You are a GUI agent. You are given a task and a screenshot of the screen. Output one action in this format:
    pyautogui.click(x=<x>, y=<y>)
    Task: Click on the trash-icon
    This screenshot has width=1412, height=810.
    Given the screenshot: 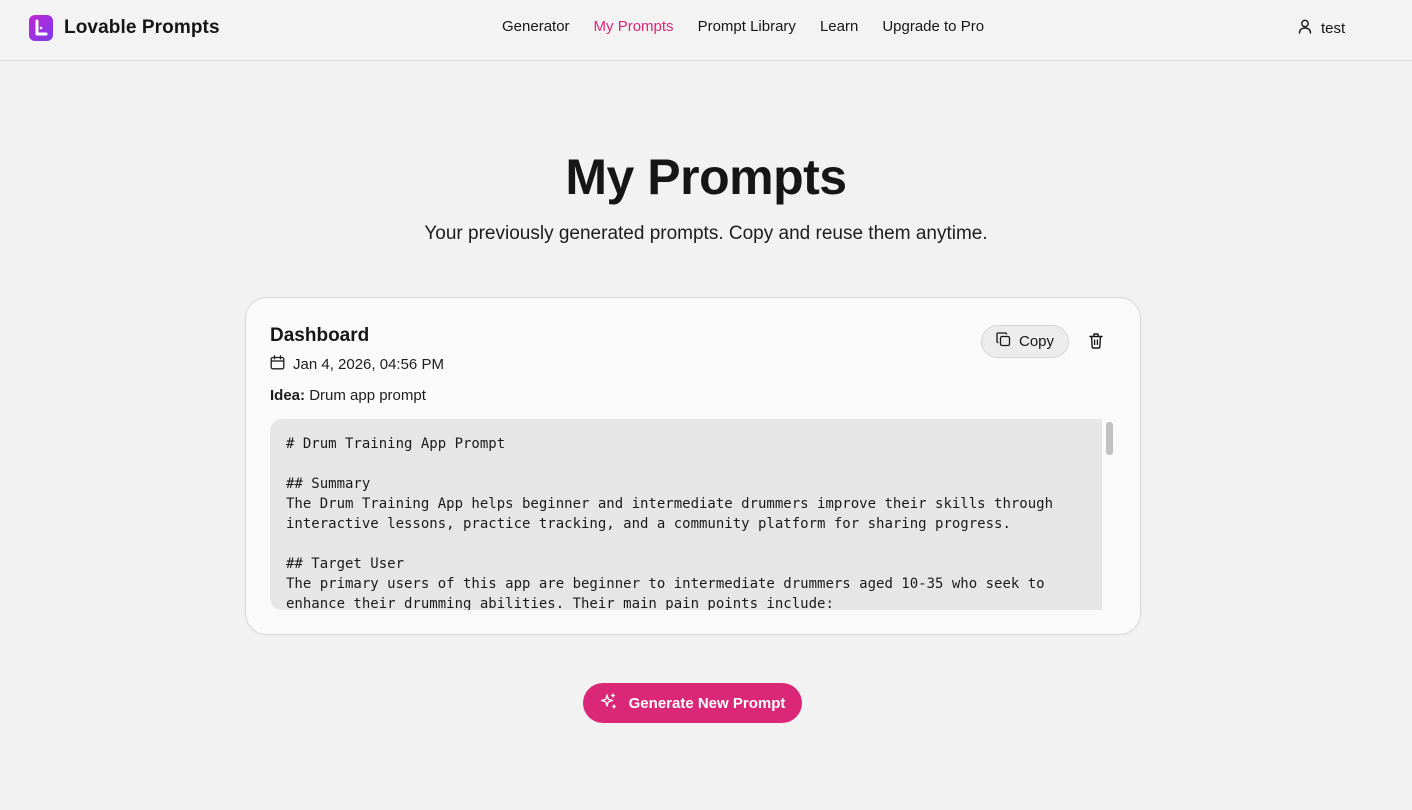 What is the action you would take?
    pyautogui.click(x=1096, y=342)
    